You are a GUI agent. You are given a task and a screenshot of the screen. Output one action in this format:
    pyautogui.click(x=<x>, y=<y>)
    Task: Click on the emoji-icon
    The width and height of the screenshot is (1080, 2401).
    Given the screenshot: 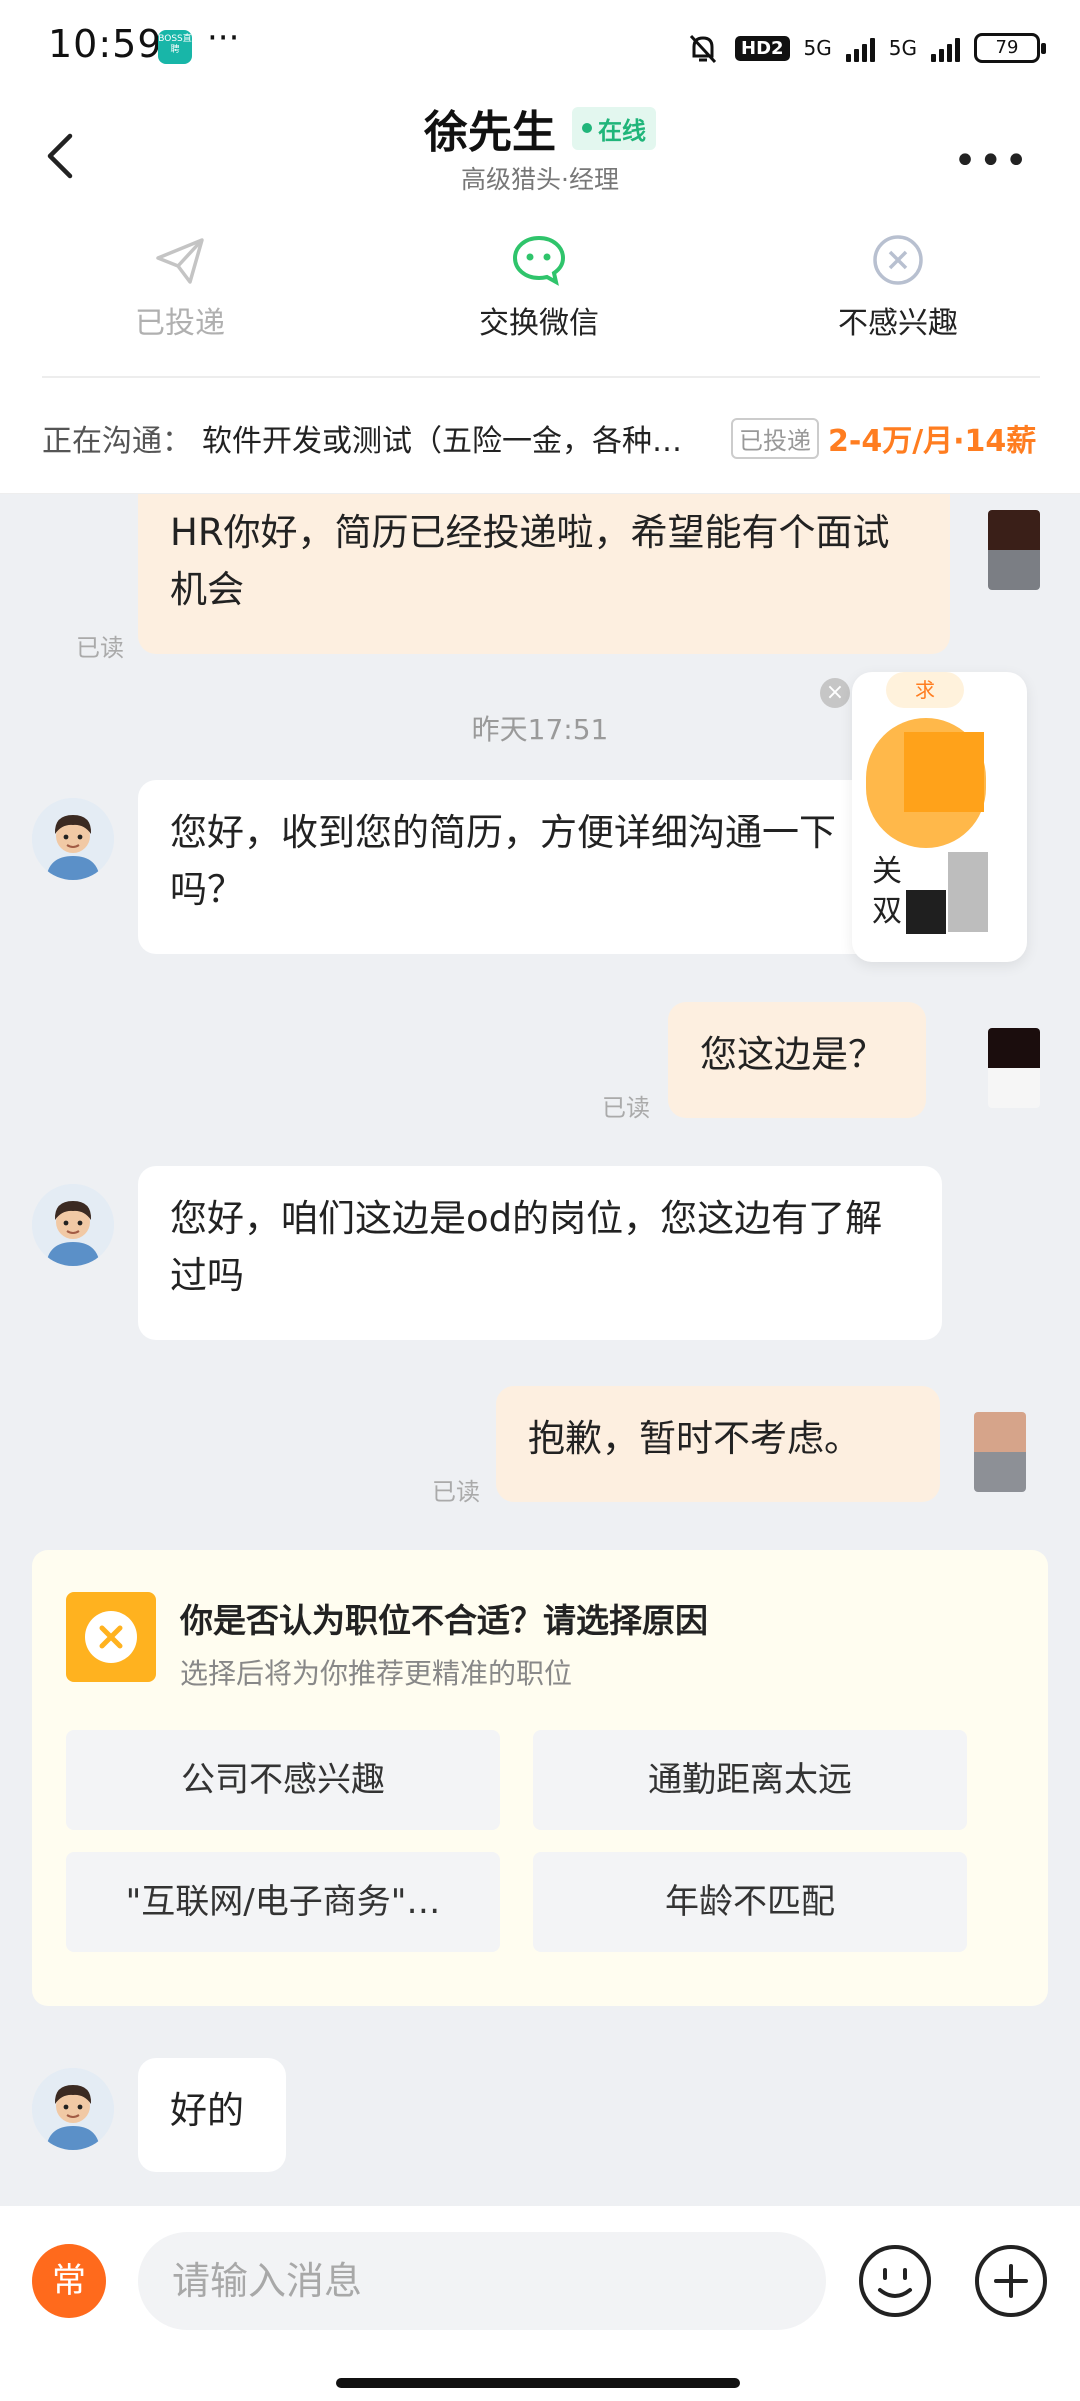 What is the action you would take?
    pyautogui.click(x=895, y=2281)
    